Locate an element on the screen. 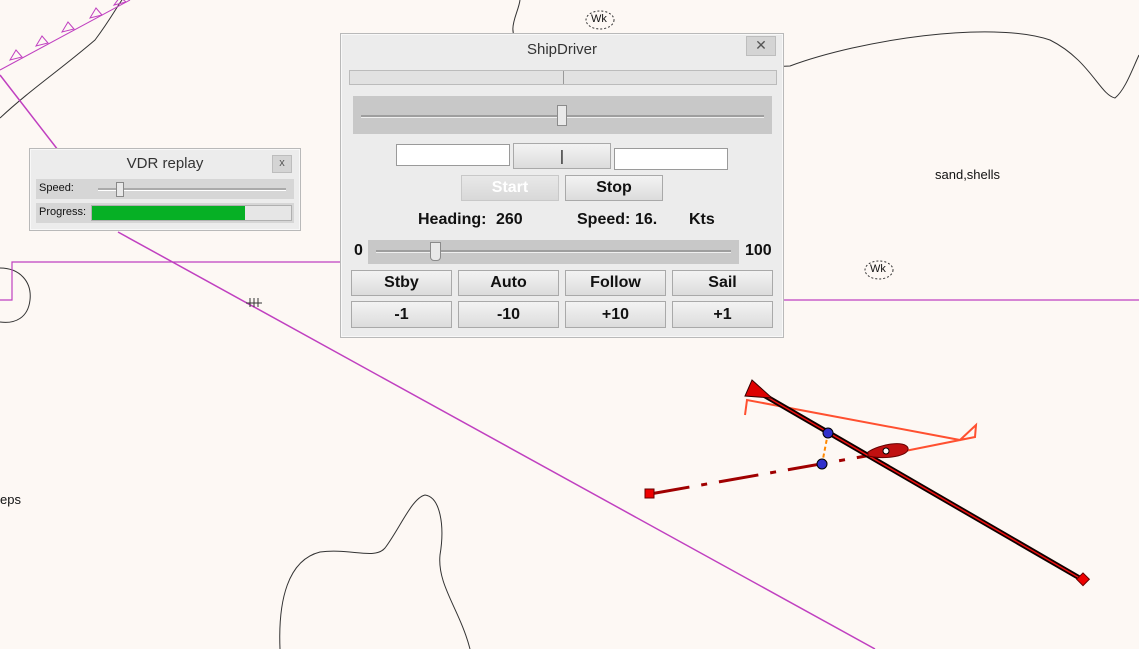 This screenshot has height=649, width=1139. shipdriver-window-title: ShipDriver is located at coordinates (562, 49).